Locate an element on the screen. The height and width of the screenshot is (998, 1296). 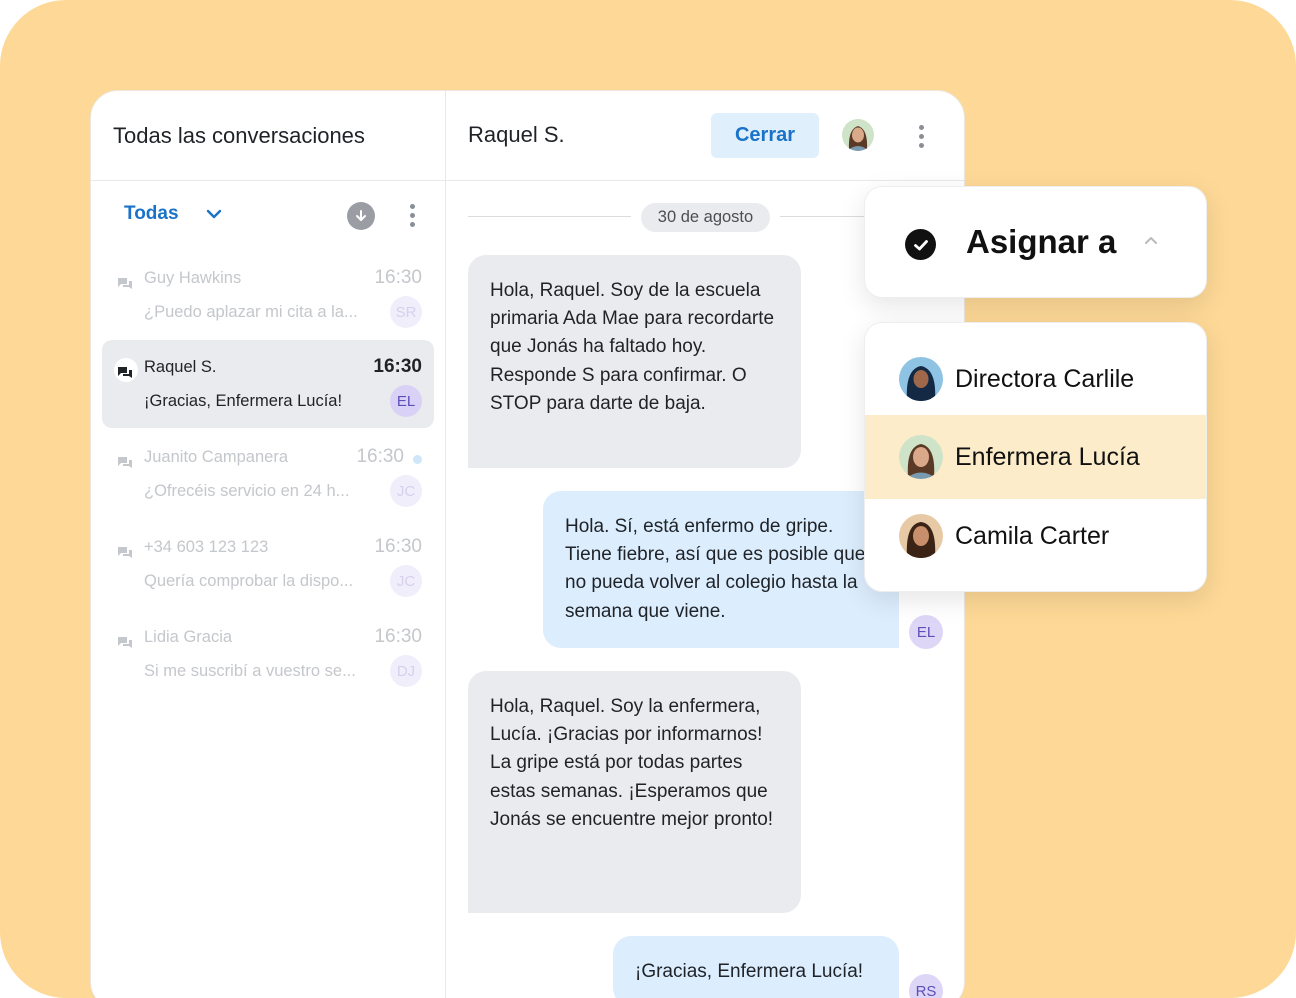
chevron-up-icon is located at coordinates (1151, 240).